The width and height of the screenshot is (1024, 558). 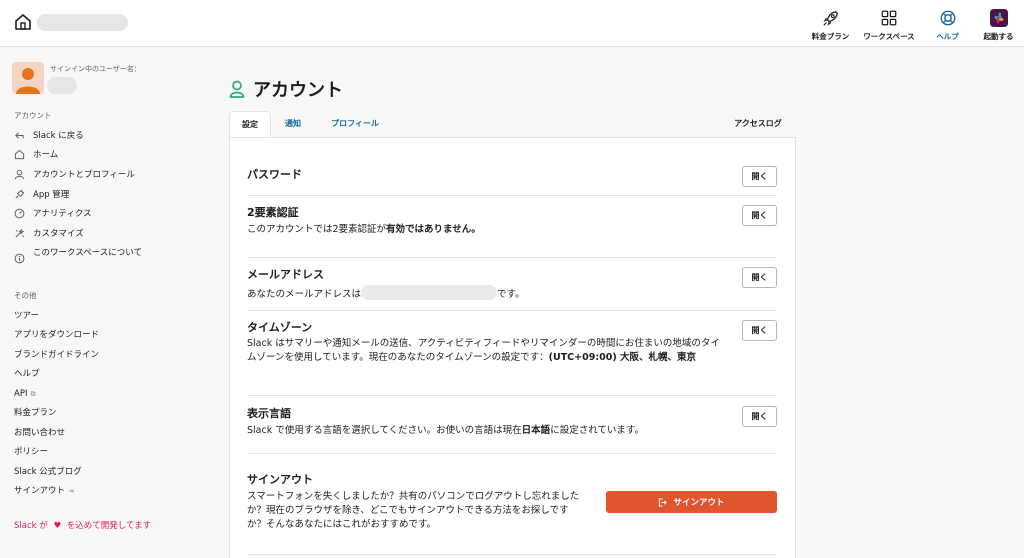 What do you see at coordinates (759, 330) in the screenshot?
I see `timezone-open-button: 開く` at bounding box center [759, 330].